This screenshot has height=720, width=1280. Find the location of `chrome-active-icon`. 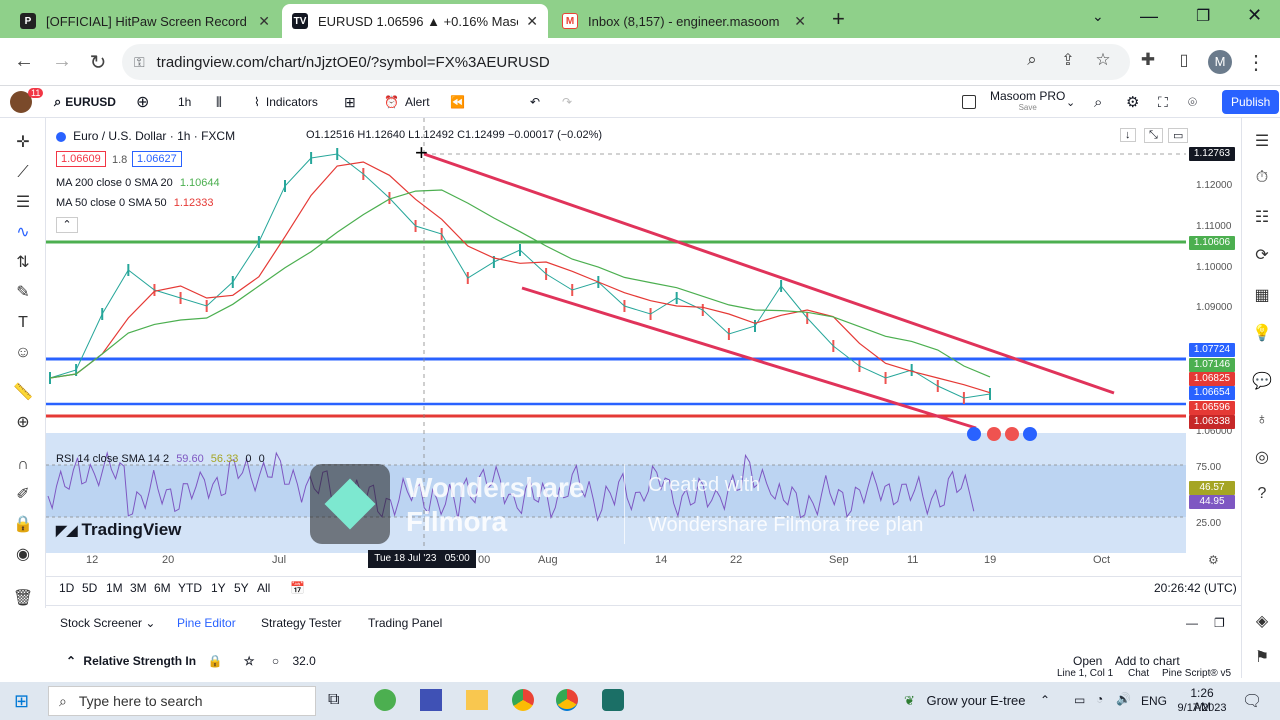

chrome-active-icon is located at coordinates (567, 700).